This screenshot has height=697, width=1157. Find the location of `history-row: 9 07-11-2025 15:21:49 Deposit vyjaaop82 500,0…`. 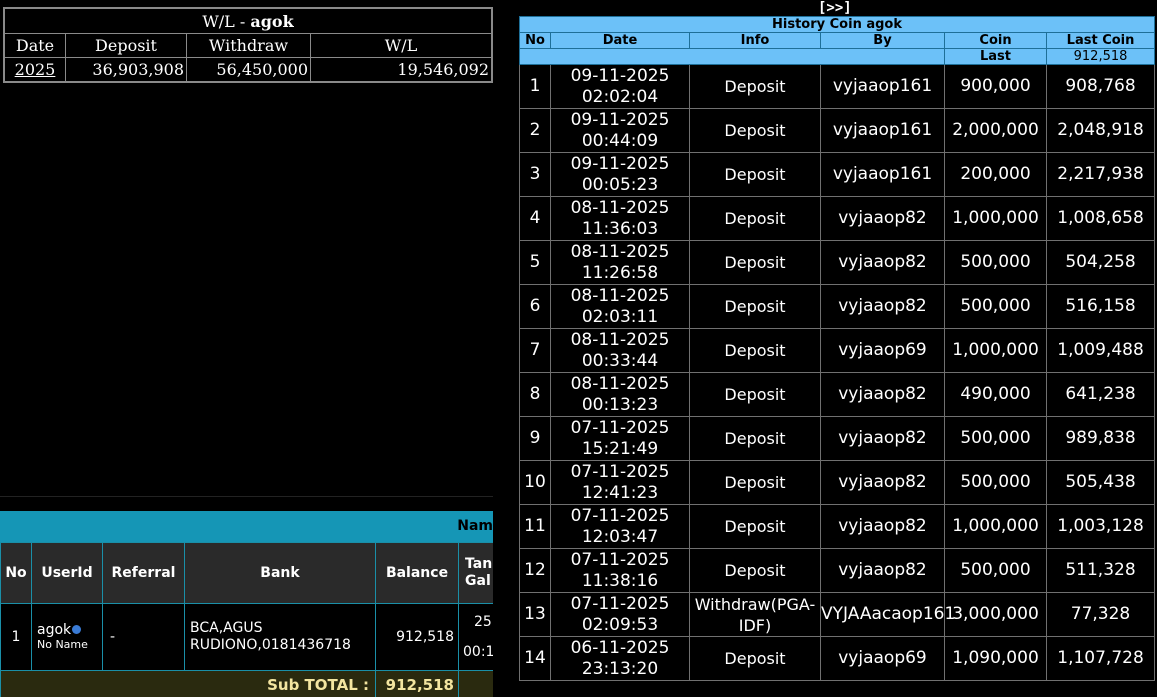

history-row: 9 07-11-2025 15:21:49 Deposit vyjaaop82 500,0… is located at coordinates (837, 438).